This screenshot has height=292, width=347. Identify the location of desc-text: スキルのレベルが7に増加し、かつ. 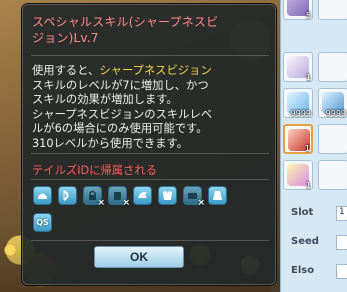
(120, 85).